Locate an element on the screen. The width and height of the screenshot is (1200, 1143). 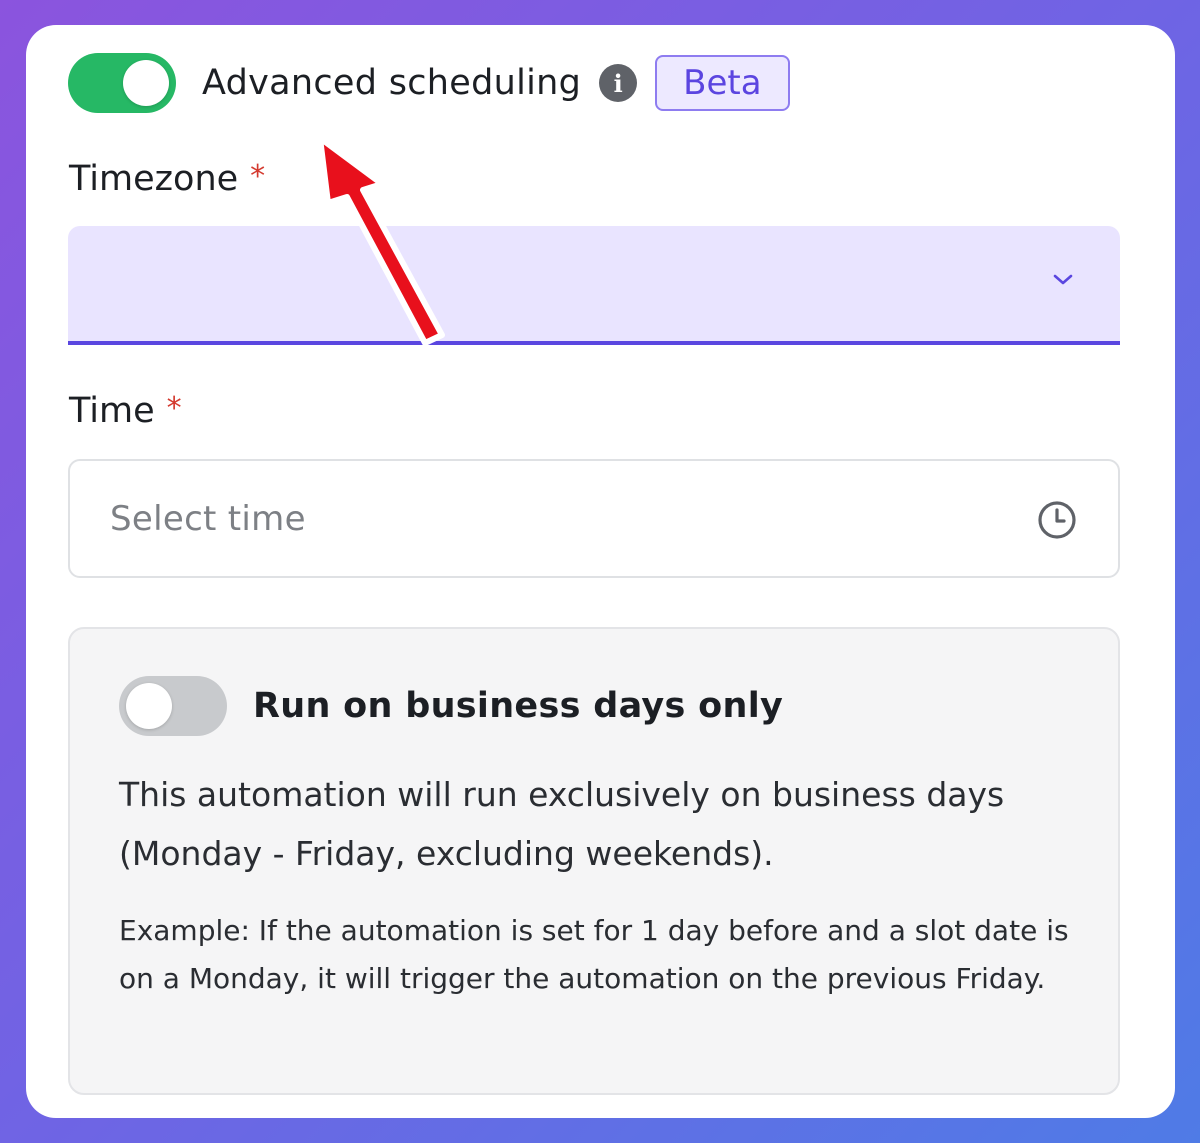
chevron-down-icon is located at coordinates (1063, 279).